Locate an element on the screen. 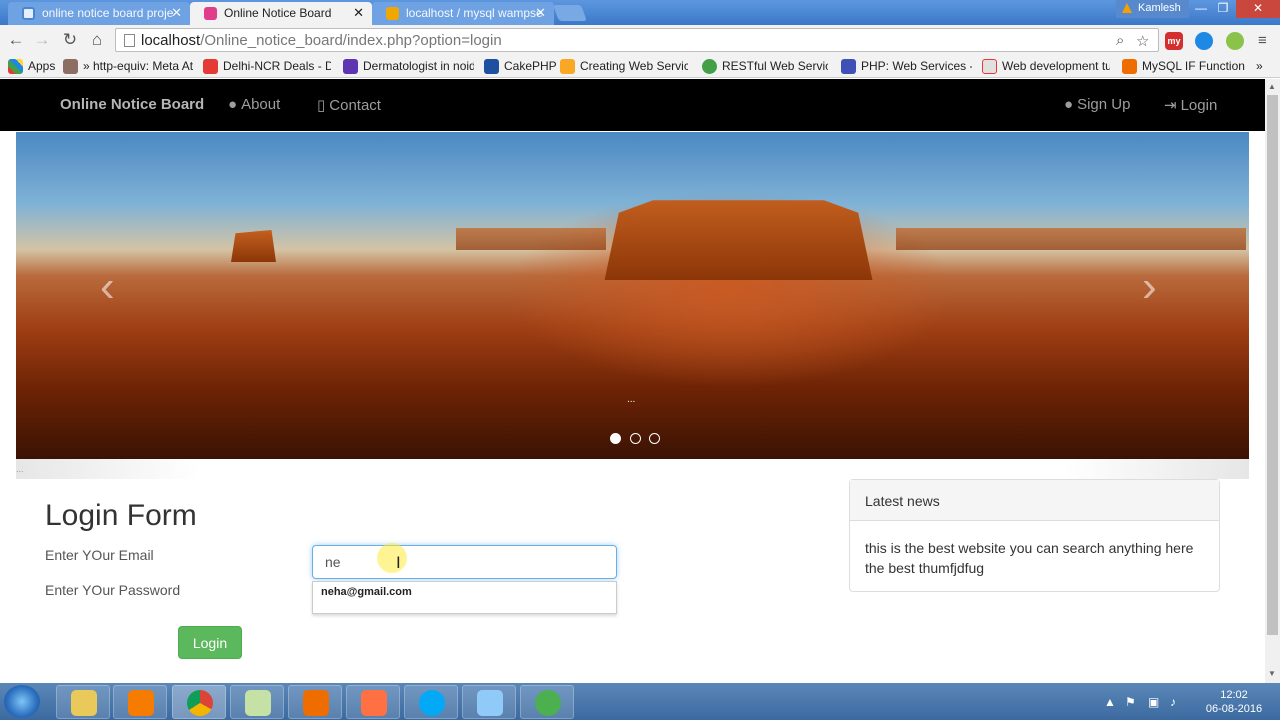  start-button is located at coordinates (22, 701).